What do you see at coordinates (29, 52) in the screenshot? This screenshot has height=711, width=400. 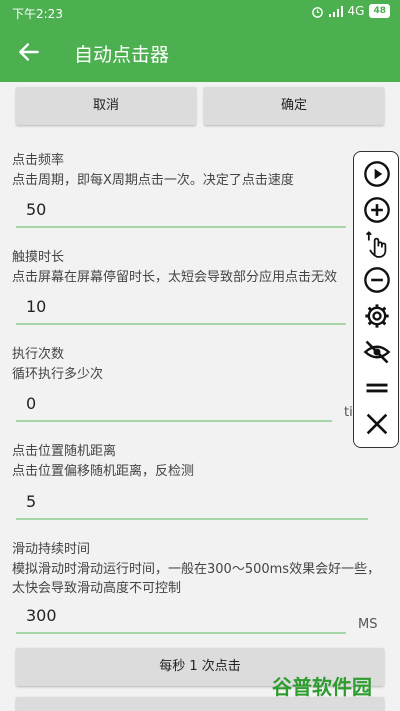 I see `back-arrow-icon` at bounding box center [29, 52].